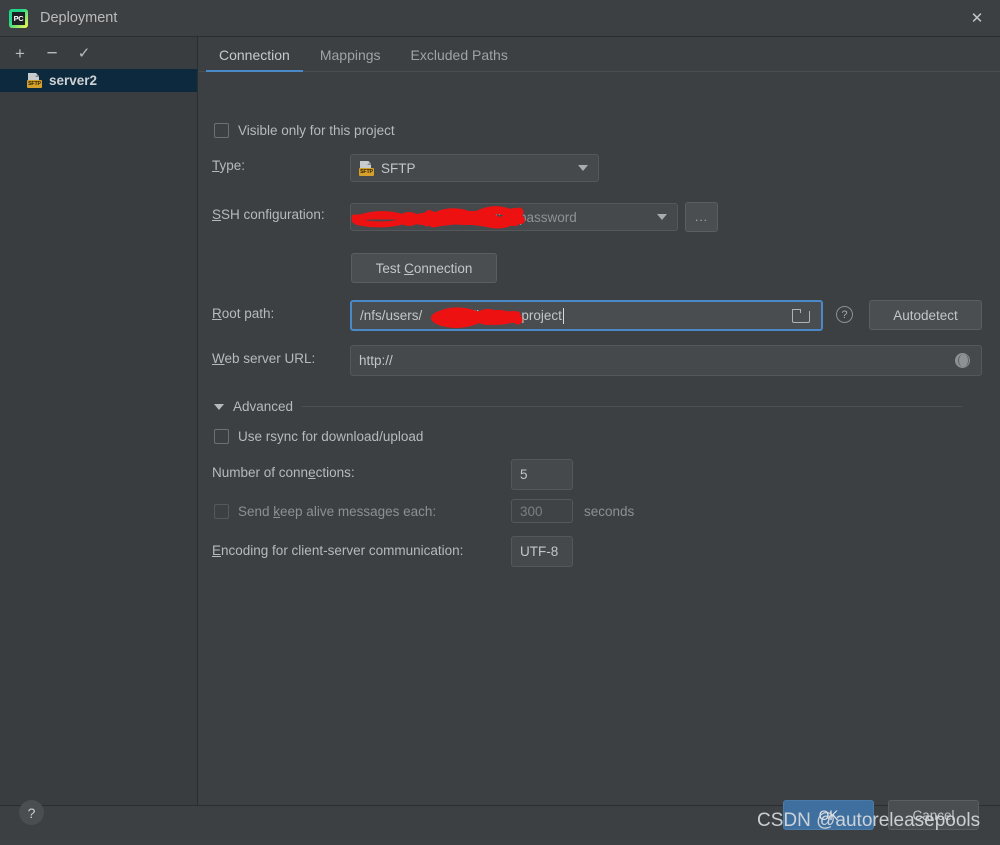 This screenshot has height=845, width=1000. Describe the element at coordinates (801, 315) in the screenshot. I see `folder-icon` at that location.